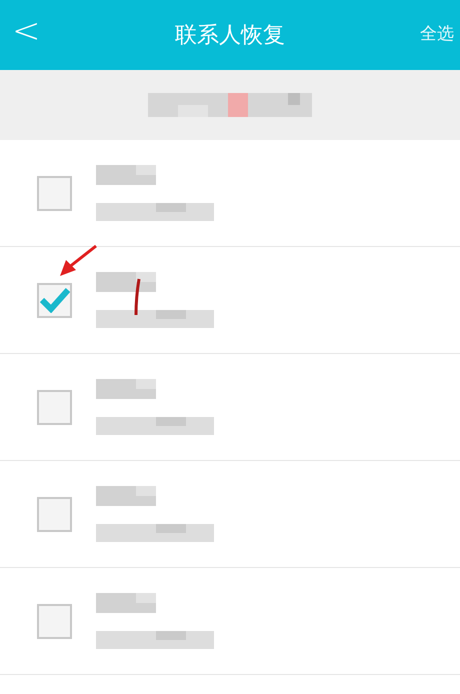 This screenshot has width=460, height=694. I want to click on annotation-arrow, so click(78, 261).